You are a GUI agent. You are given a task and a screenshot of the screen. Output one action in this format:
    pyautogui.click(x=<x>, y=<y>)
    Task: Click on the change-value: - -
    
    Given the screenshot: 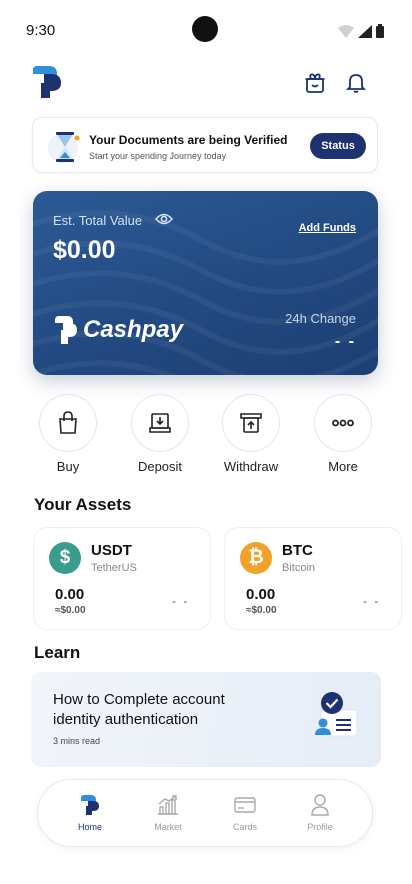 What is the action you would take?
    pyautogui.click(x=345, y=341)
    